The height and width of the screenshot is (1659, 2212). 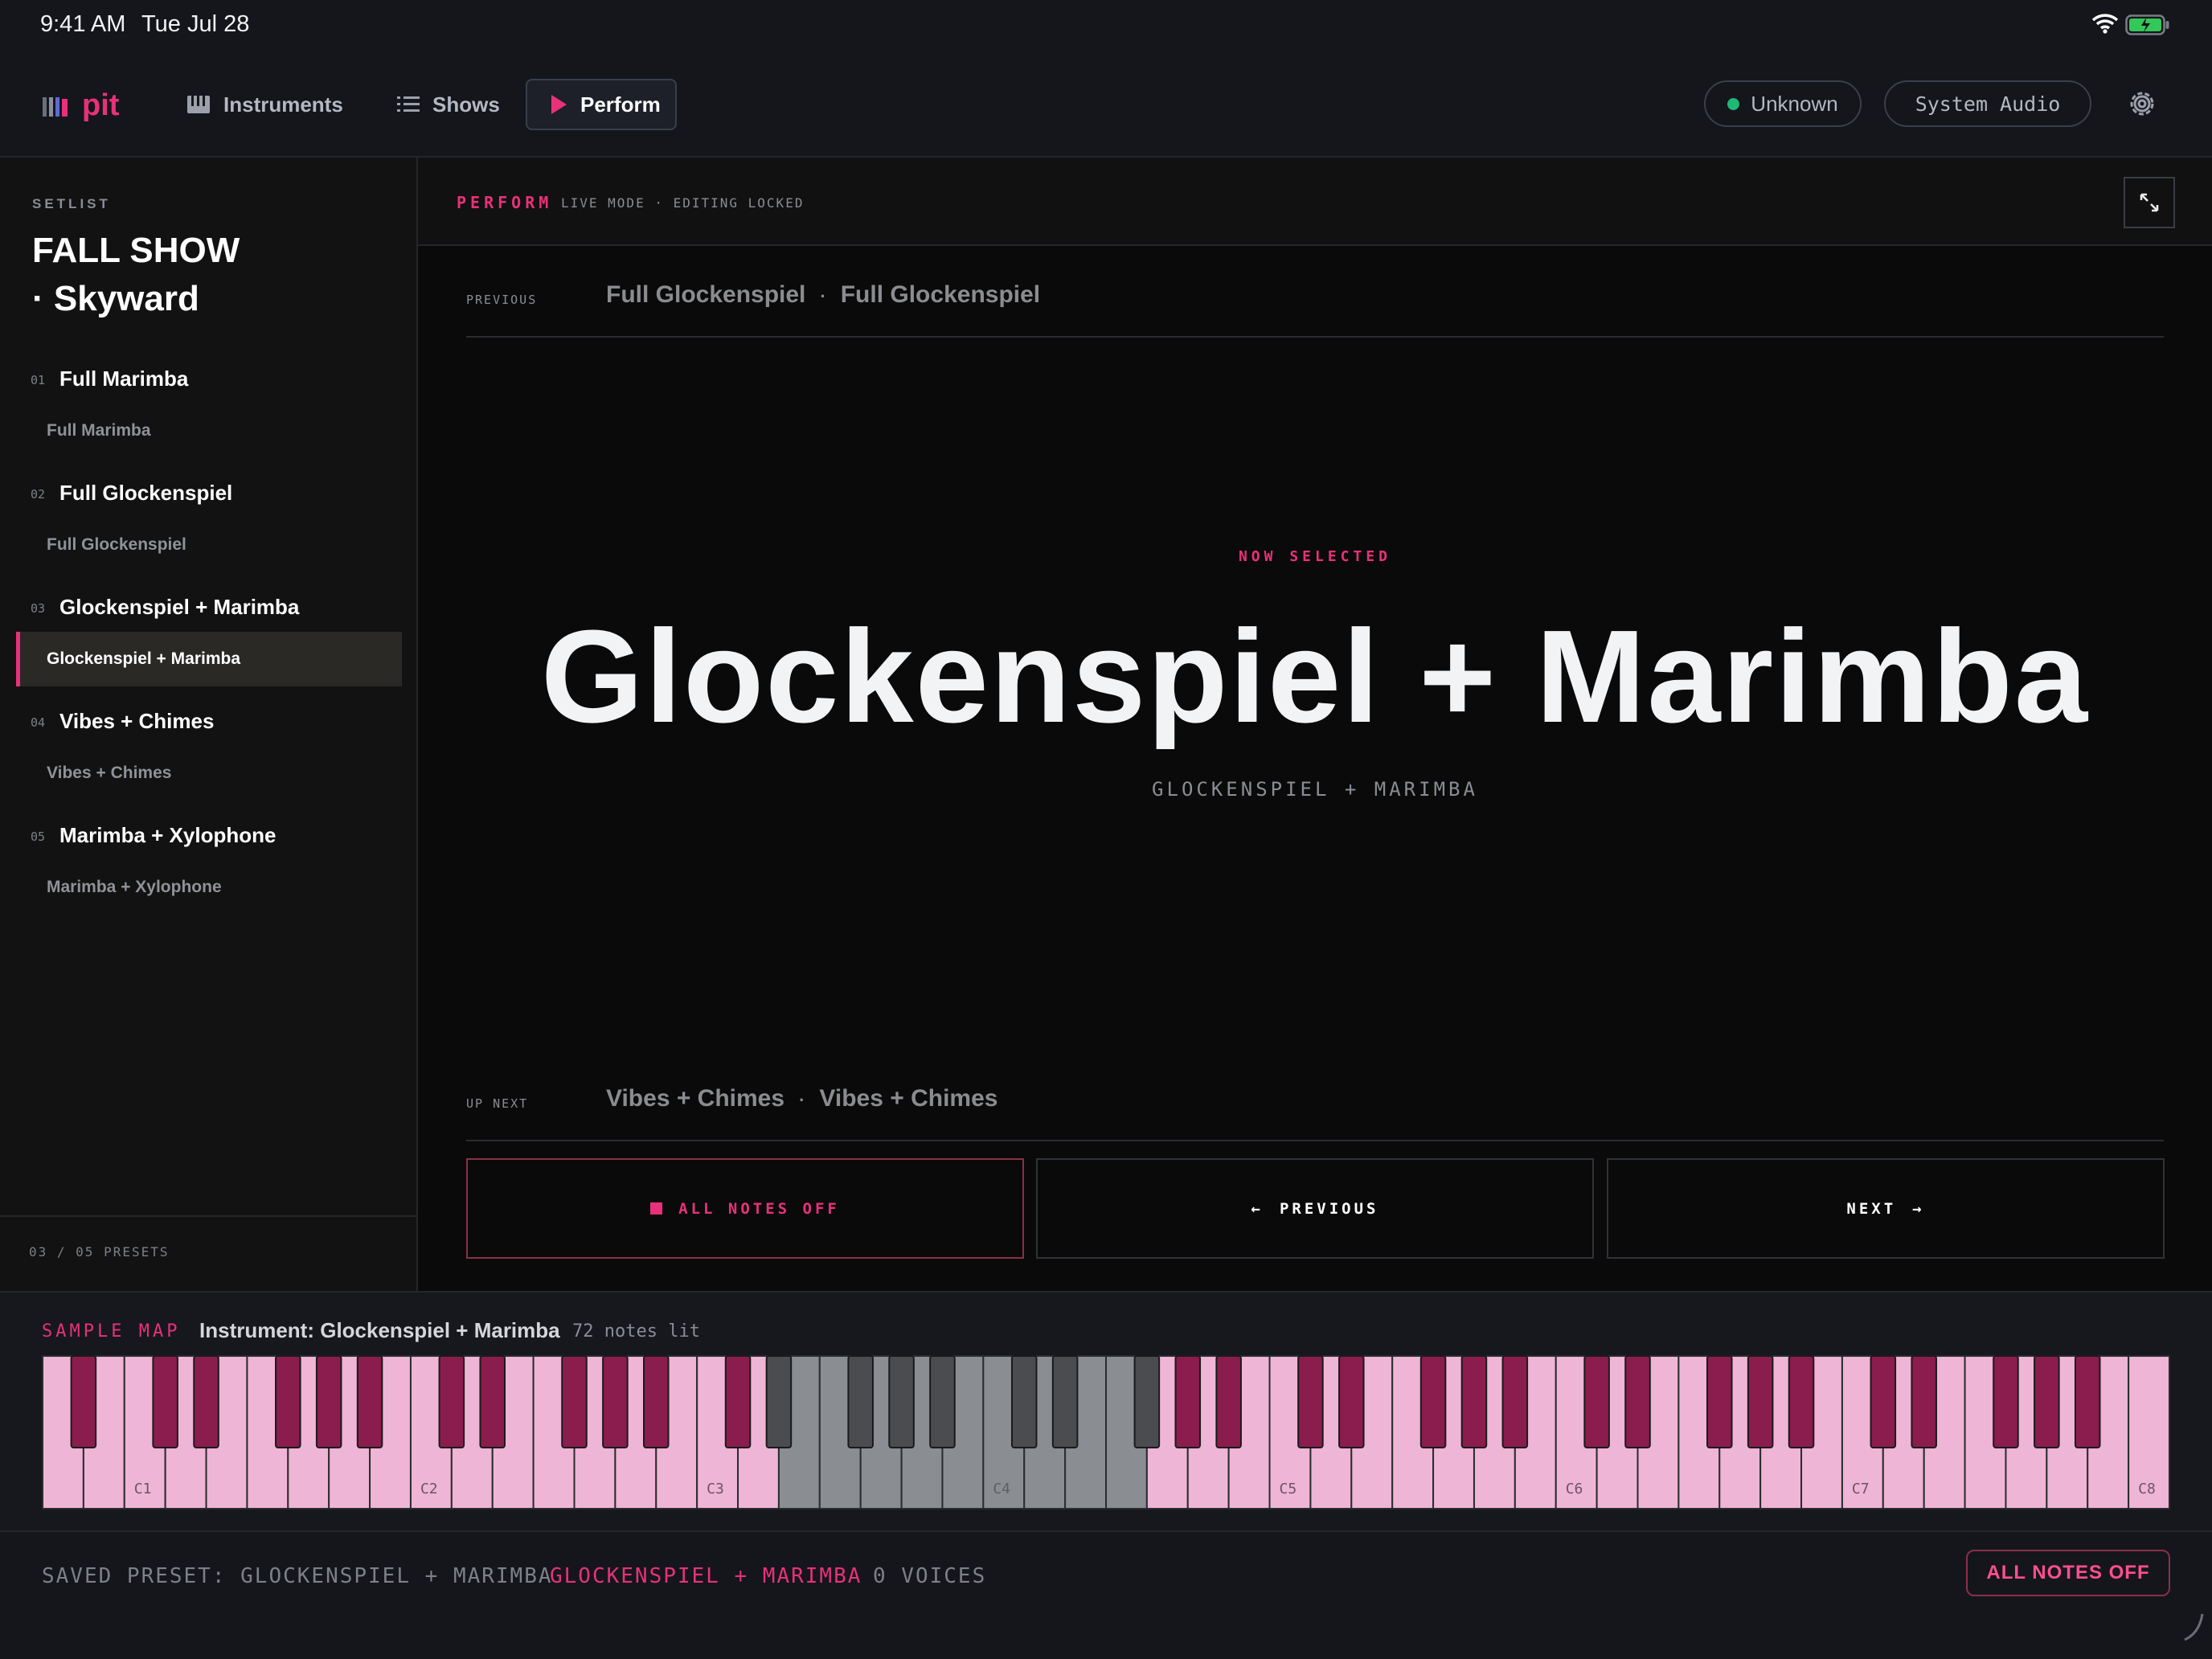 What do you see at coordinates (1315, 789) in the screenshot?
I see `now-selected-subtitle: GLOCKENSPIEL + MARIMBA` at bounding box center [1315, 789].